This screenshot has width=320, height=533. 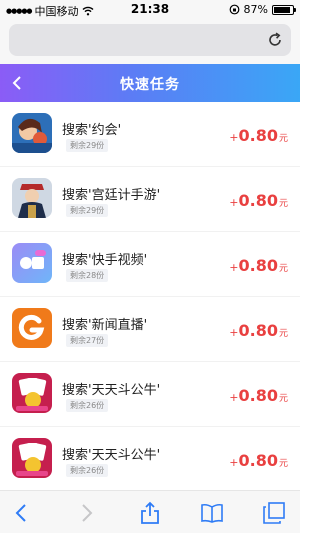 I want to click on forward-icon, so click(x=86, y=513).